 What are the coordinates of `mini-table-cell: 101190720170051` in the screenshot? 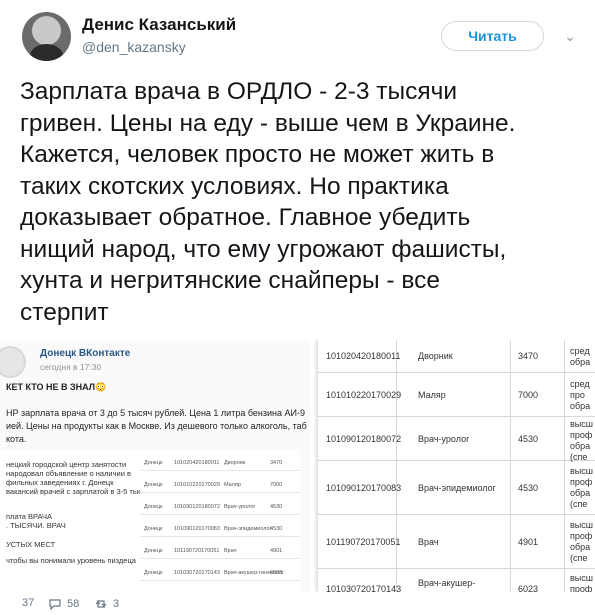 It's located at (197, 551).